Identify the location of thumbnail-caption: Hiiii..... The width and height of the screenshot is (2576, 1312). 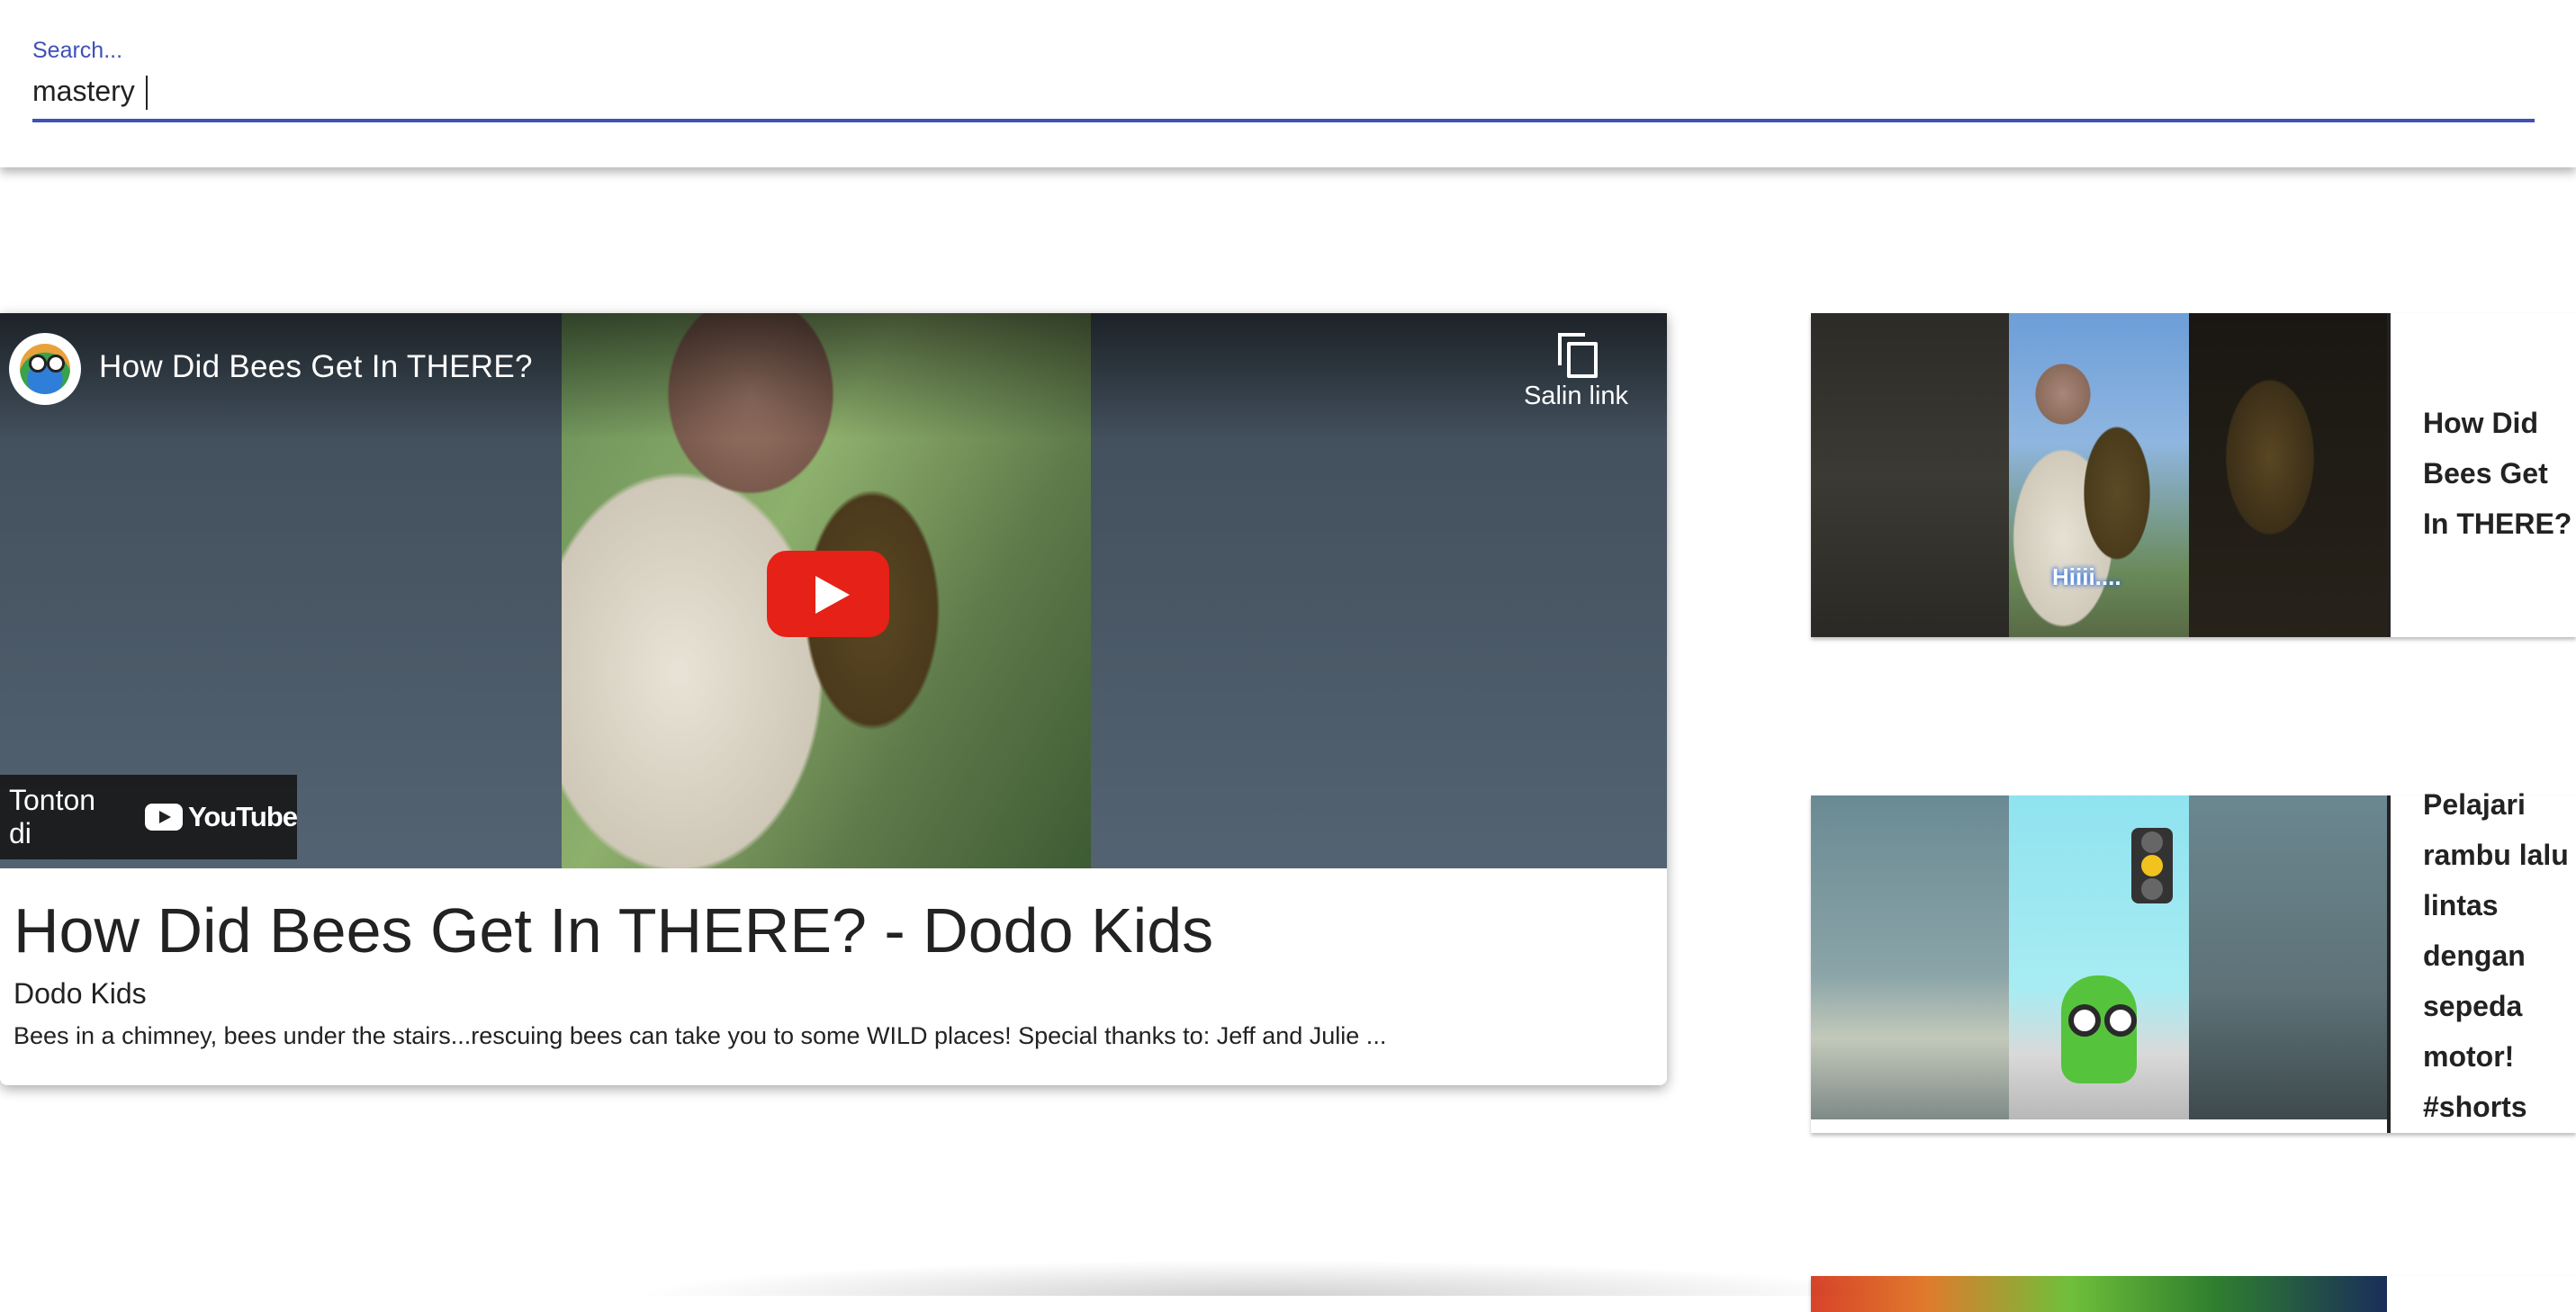
(2086, 576).